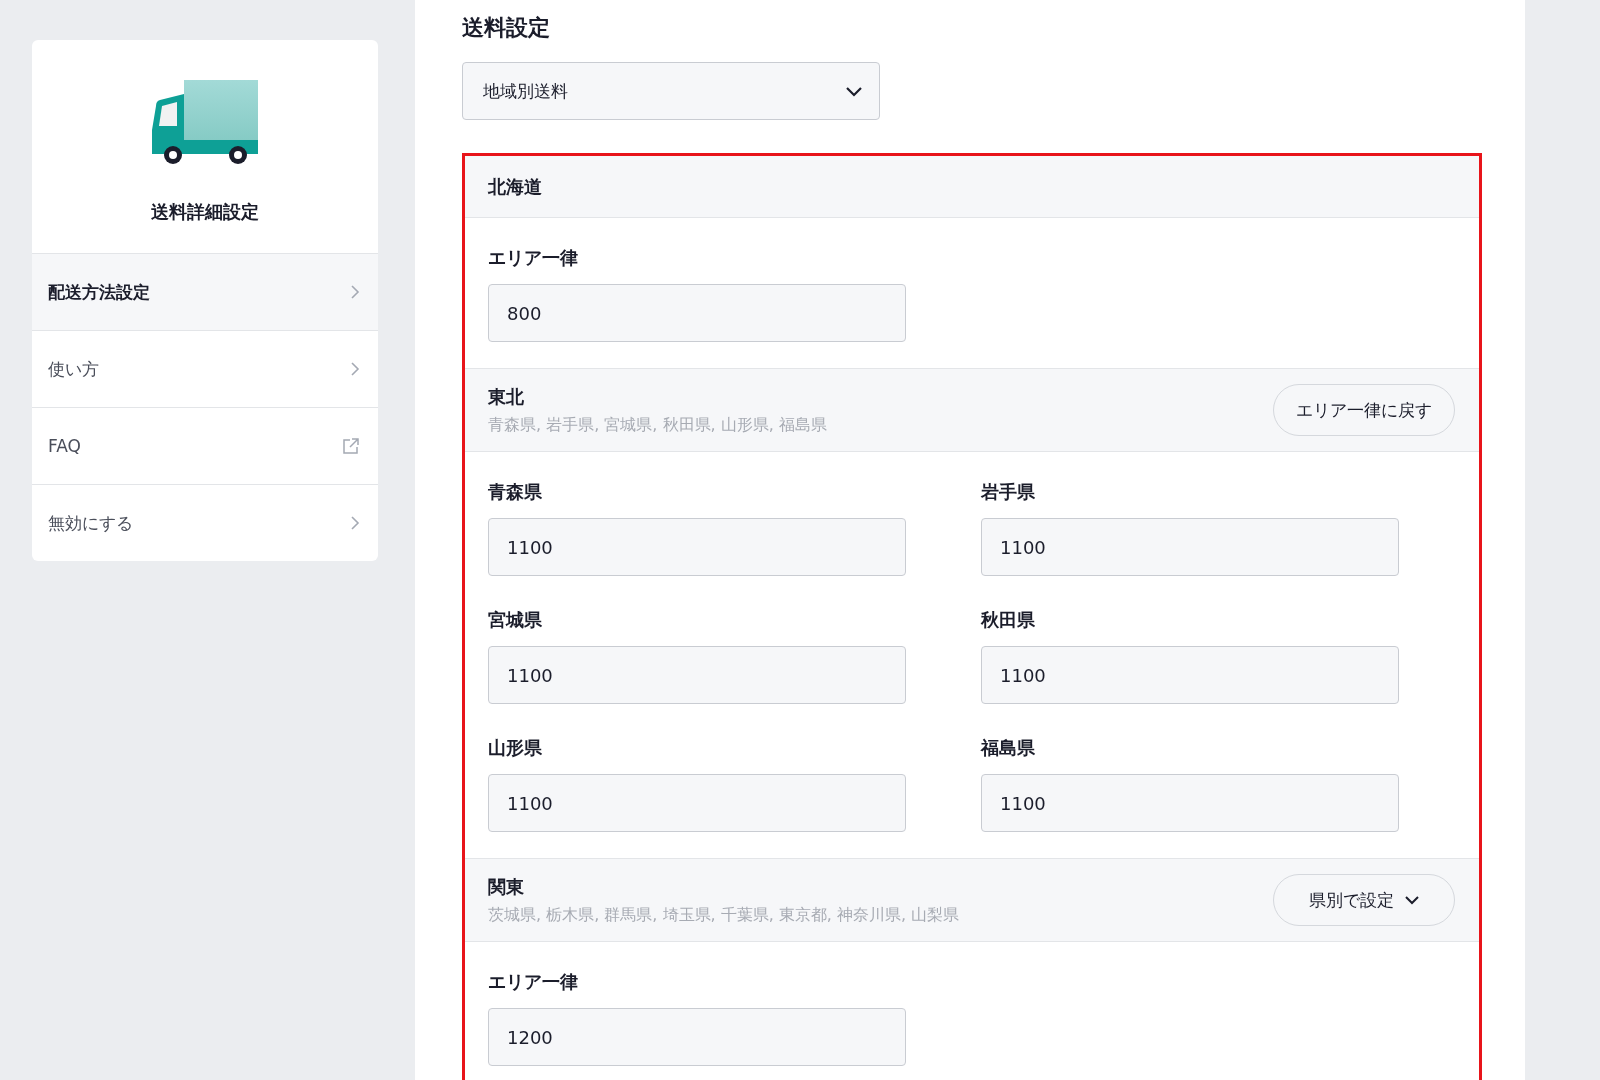 This screenshot has width=1600, height=1080. Describe the element at coordinates (515, 748) in the screenshot. I see `field-label: 山形県` at that location.